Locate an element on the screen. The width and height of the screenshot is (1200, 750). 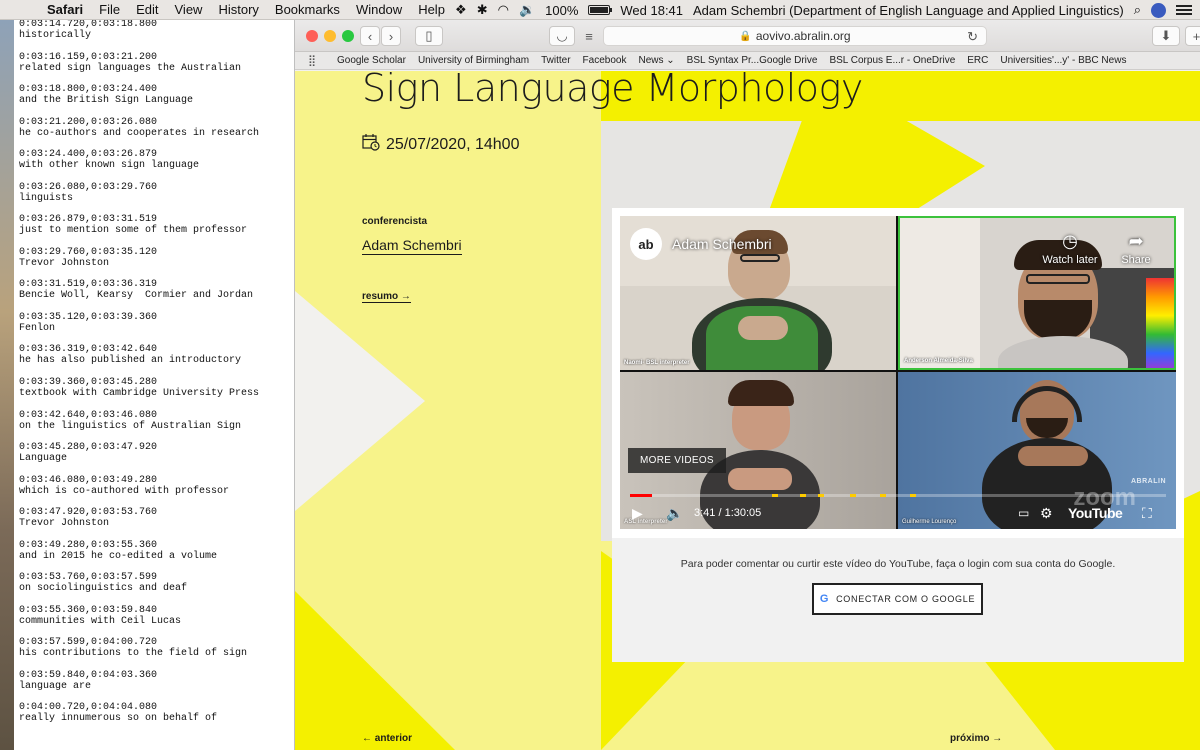
minimize-window-button is located at coordinates (330, 36).